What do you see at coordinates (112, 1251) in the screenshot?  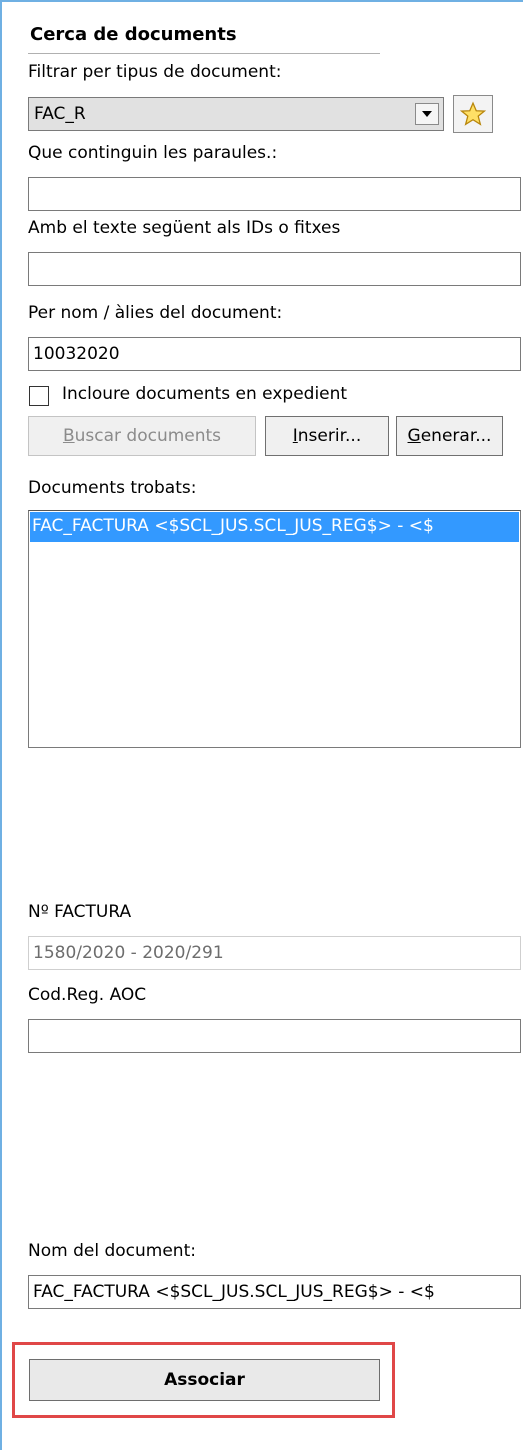 I see `doc-name-label: Nom del document:` at bounding box center [112, 1251].